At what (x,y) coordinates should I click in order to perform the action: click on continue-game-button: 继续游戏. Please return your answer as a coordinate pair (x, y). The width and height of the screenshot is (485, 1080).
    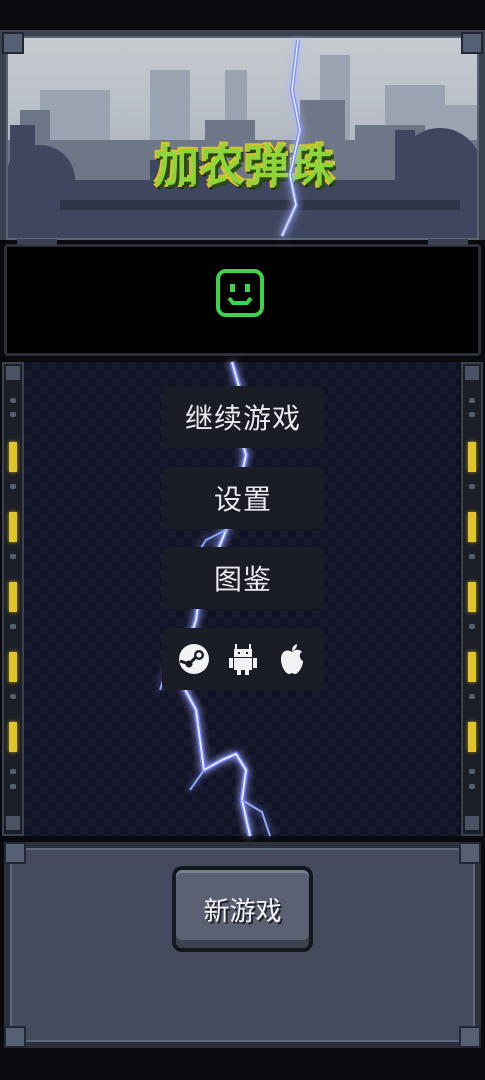
    Looking at the image, I should click on (243, 417).